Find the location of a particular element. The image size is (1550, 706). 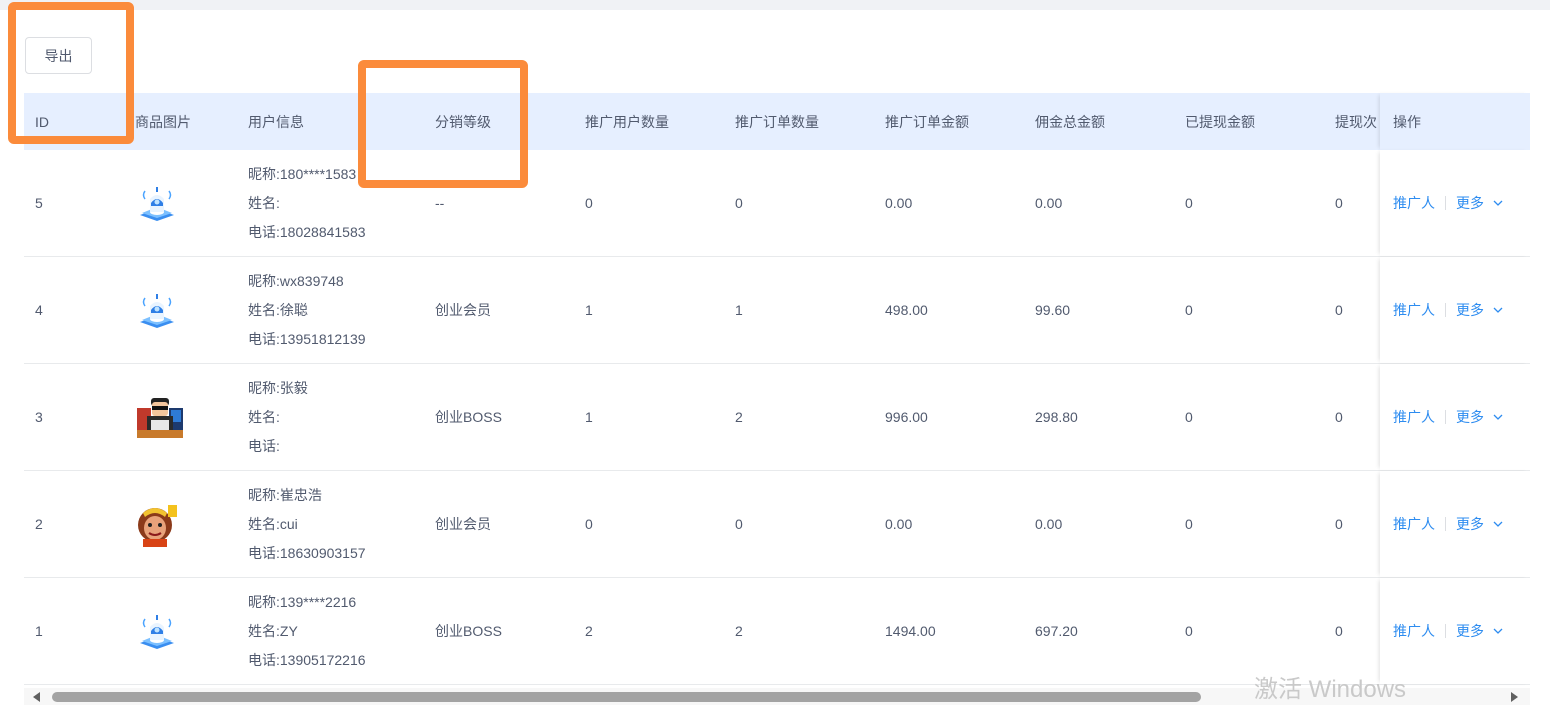

user-nickname: 昵称:139****2216 is located at coordinates (302, 601).